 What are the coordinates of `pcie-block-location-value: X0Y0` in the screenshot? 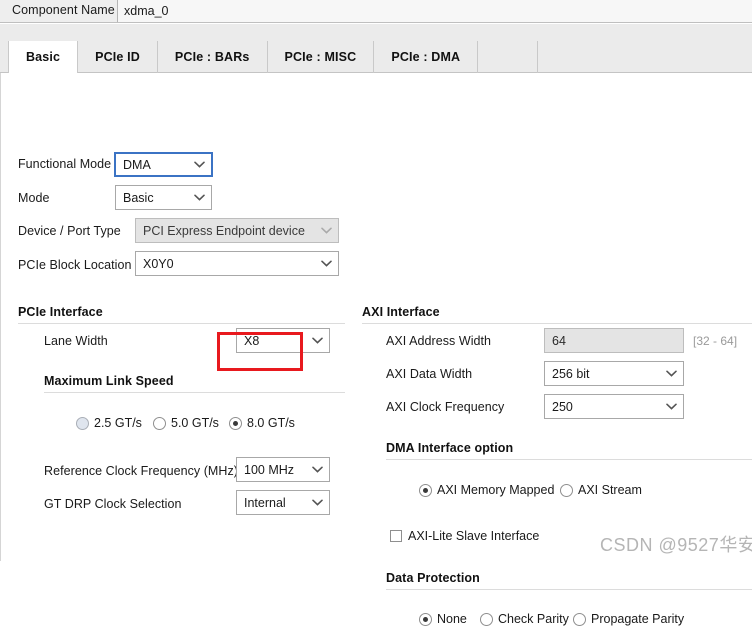 It's located at (158, 263).